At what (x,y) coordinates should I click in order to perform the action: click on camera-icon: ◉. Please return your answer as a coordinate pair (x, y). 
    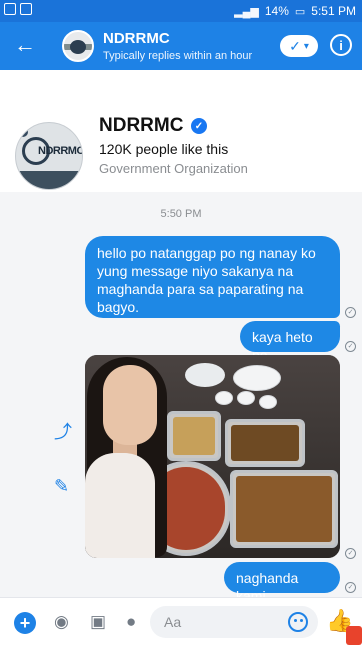
    Looking at the image, I should click on (61, 622).